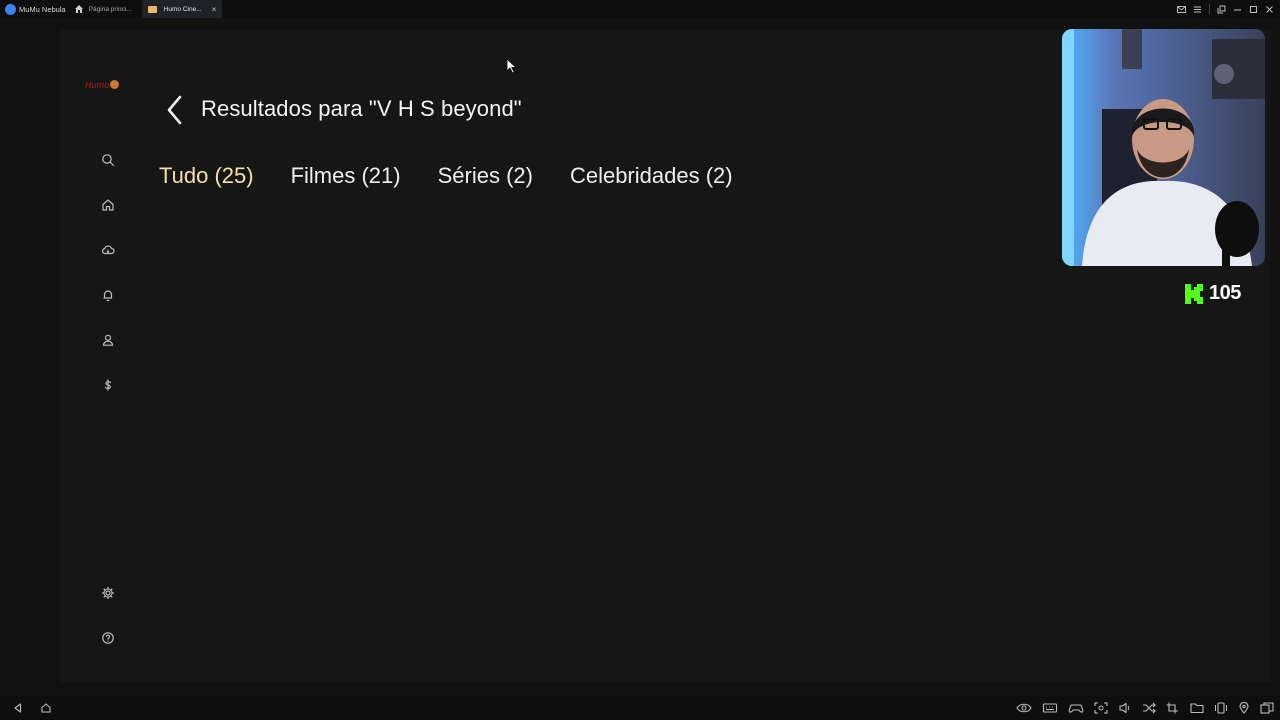  I want to click on viewer-count: 105, so click(1225, 293).